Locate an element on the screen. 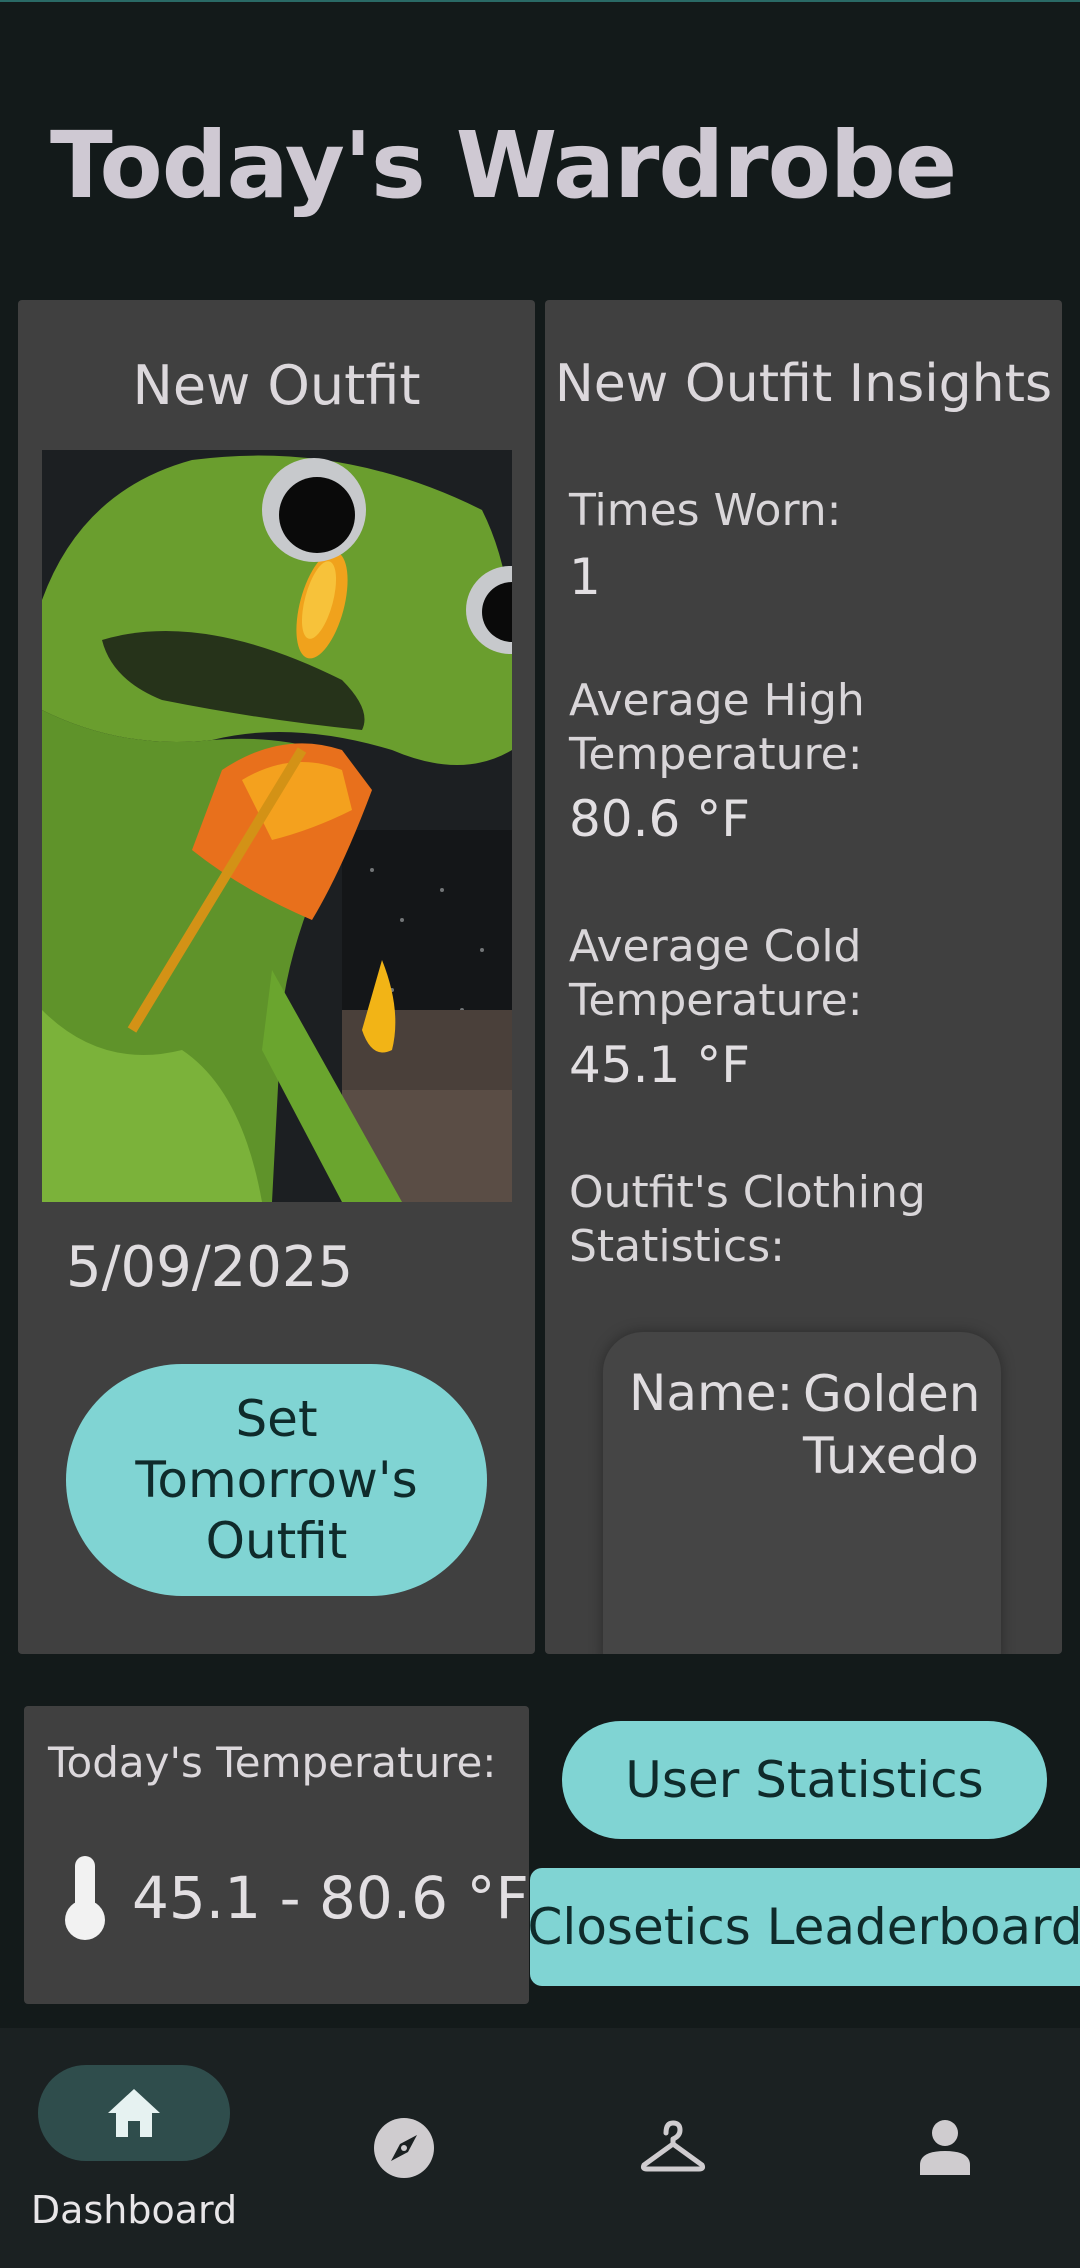 The width and height of the screenshot is (1080, 2268). clothing-name-label: Name: is located at coordinates (711, 1393).